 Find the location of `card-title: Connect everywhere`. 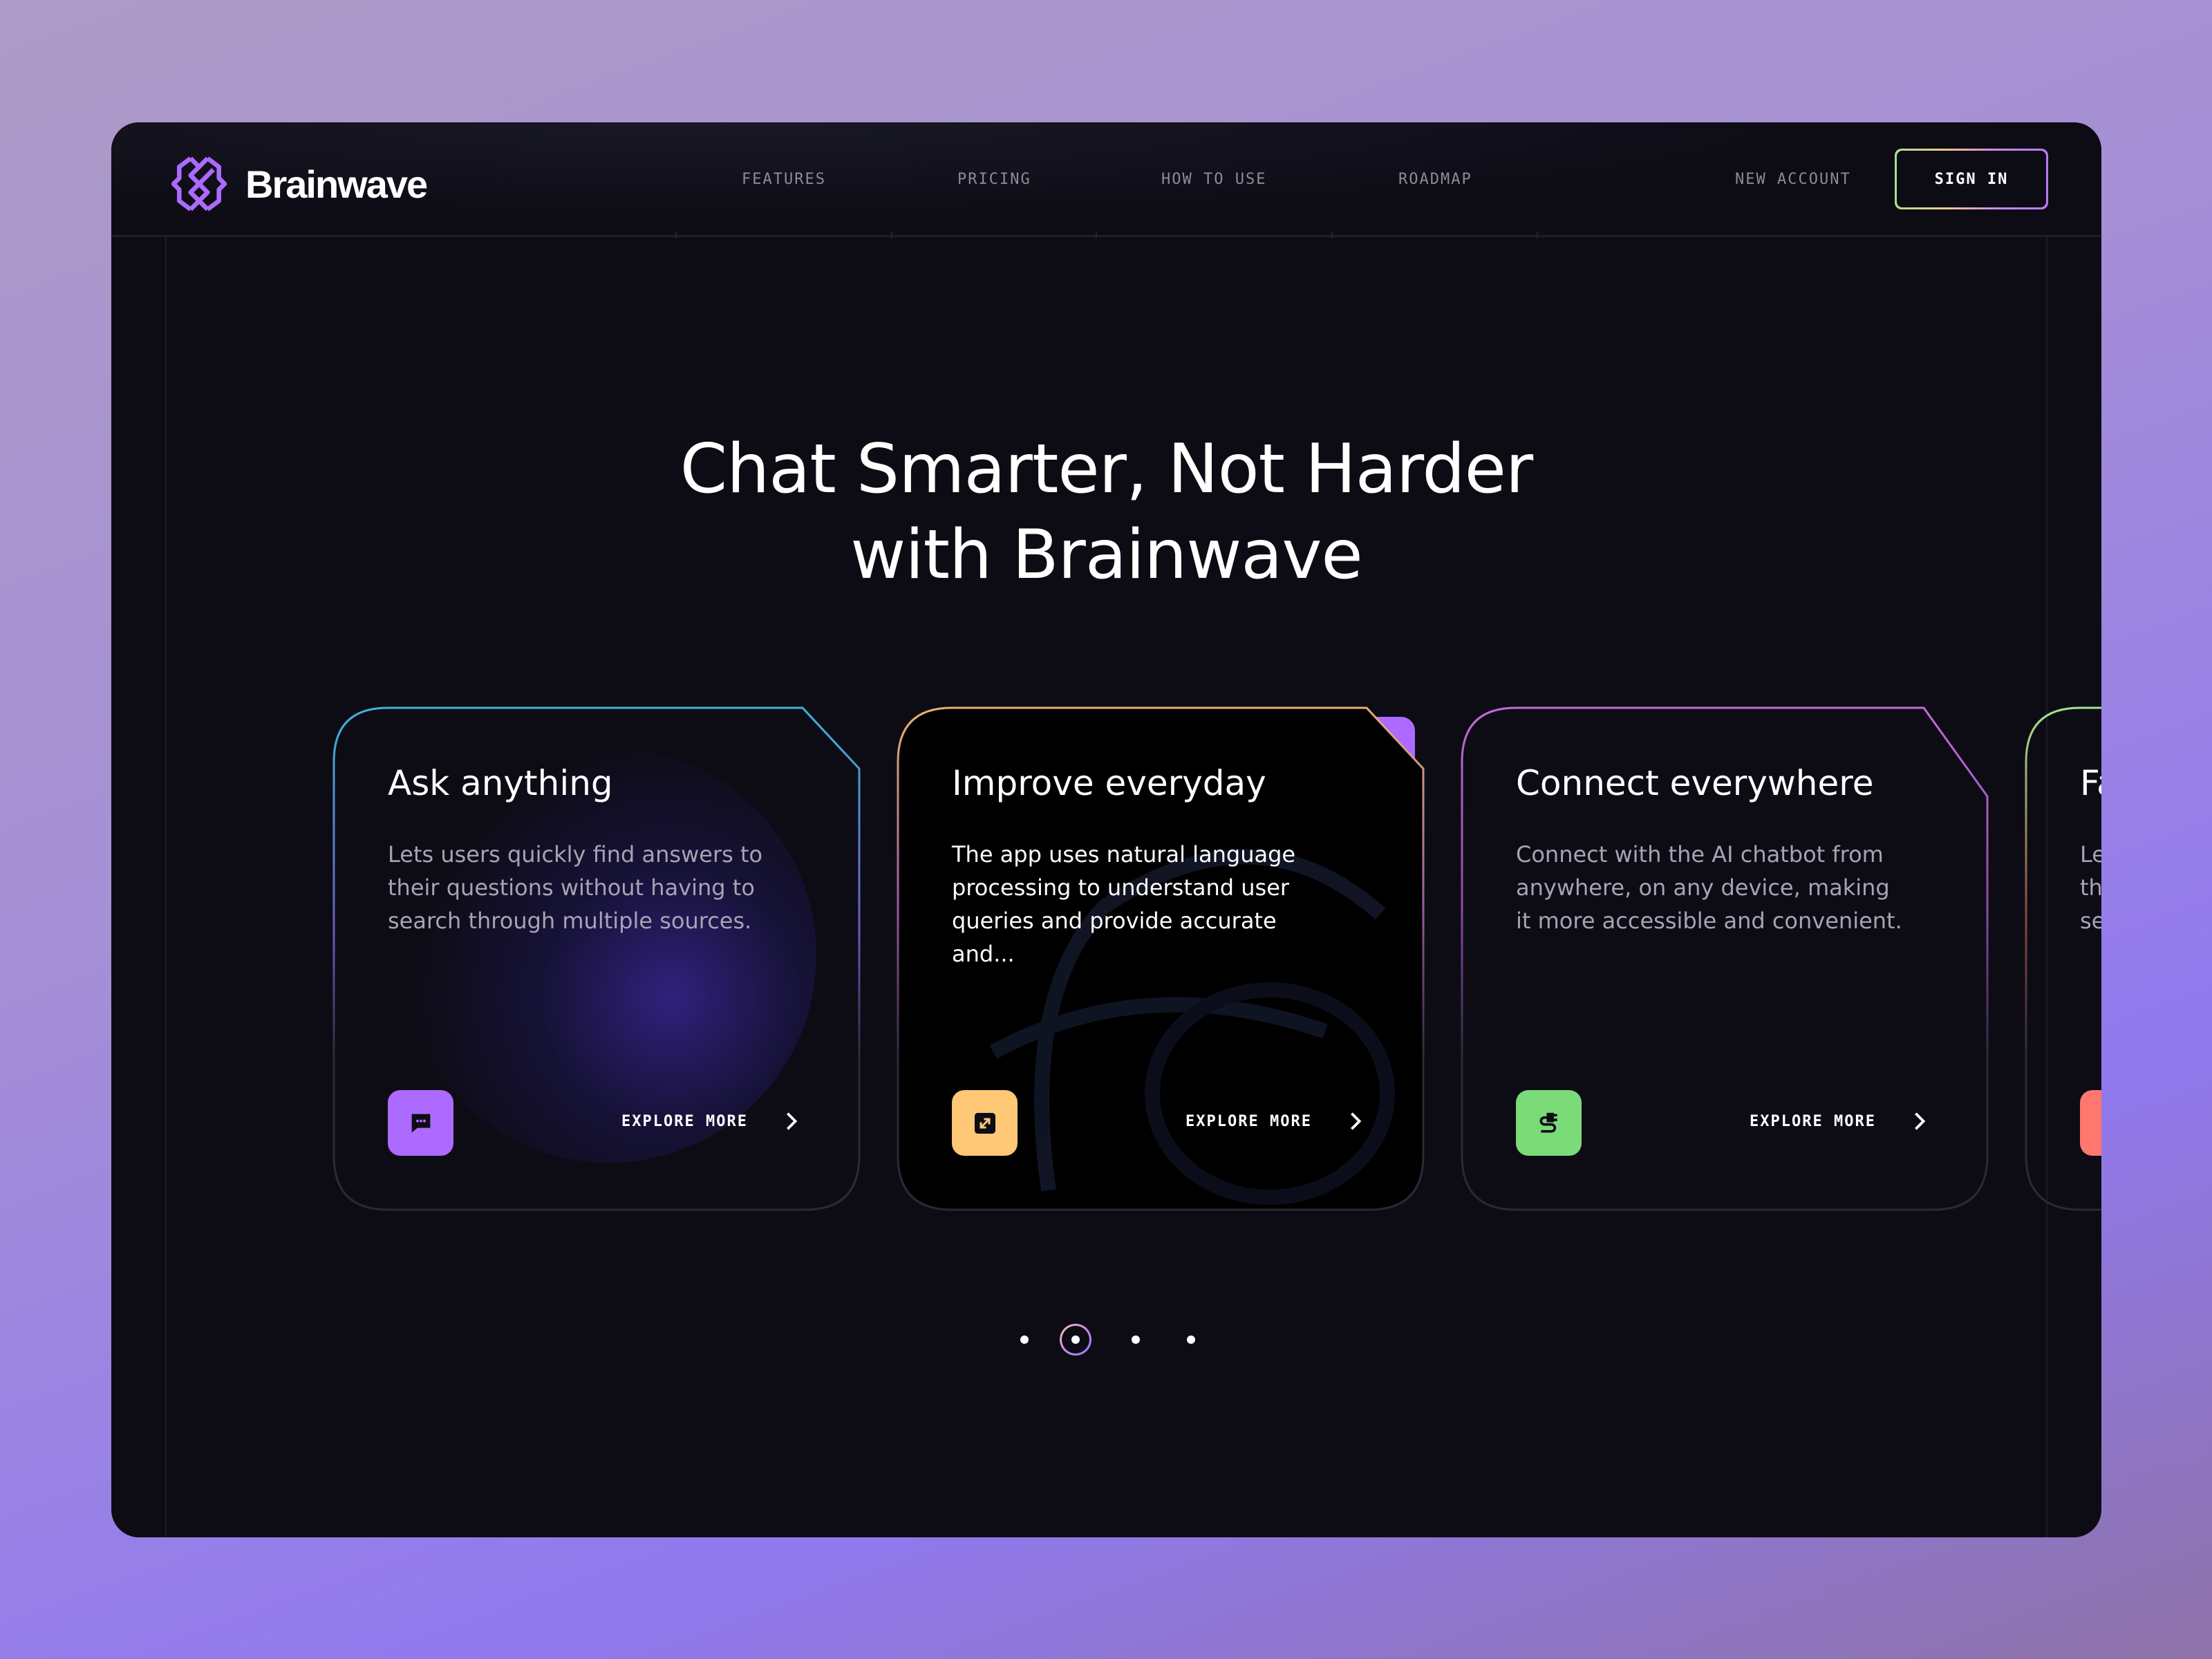

card-title: Connect everywhere is located at coordinates (1695, 783).